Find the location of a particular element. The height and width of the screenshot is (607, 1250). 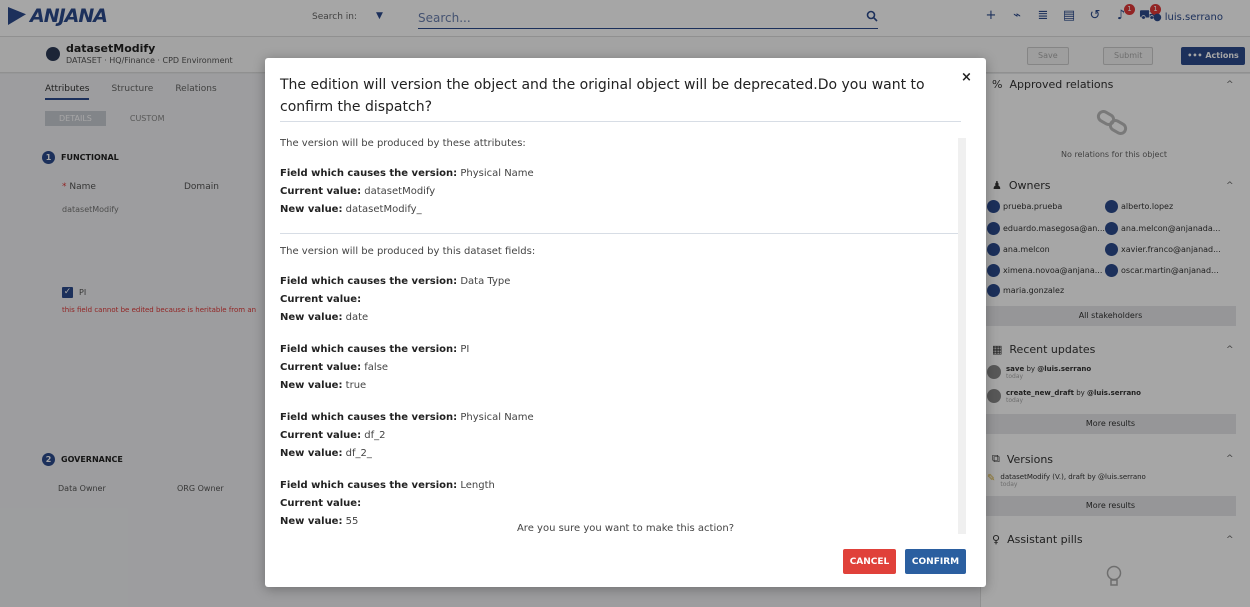

close-icon: × is located at coordinates (966, 77).